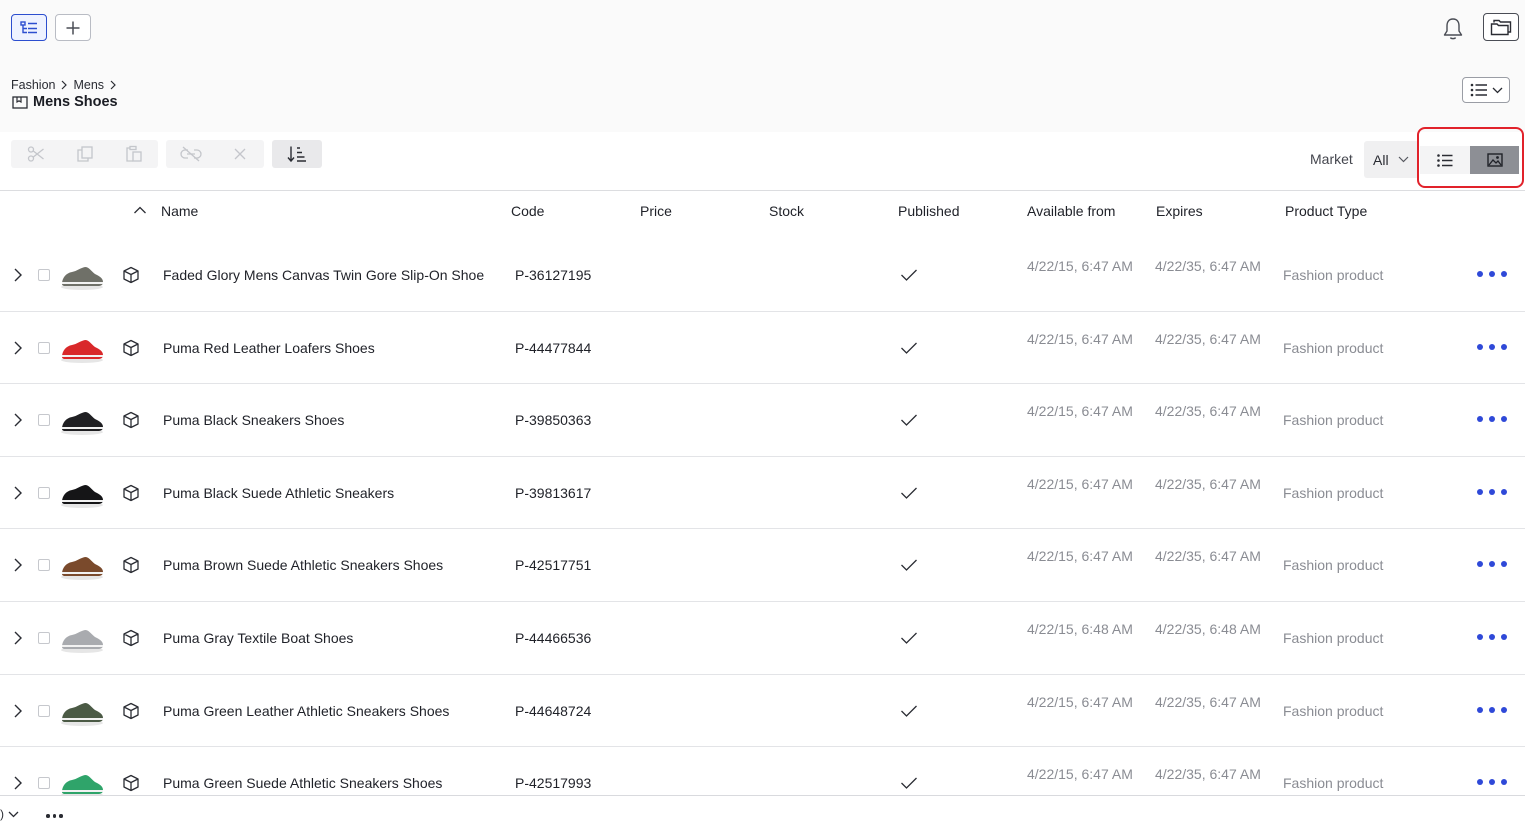 The height and width of the screenshot is (827, 1525). Describe the element at coordinates (303, 565) in the screenshot. I see `product-name: Puma Brown Suede Athletic Sneakers Shoes` at that location.